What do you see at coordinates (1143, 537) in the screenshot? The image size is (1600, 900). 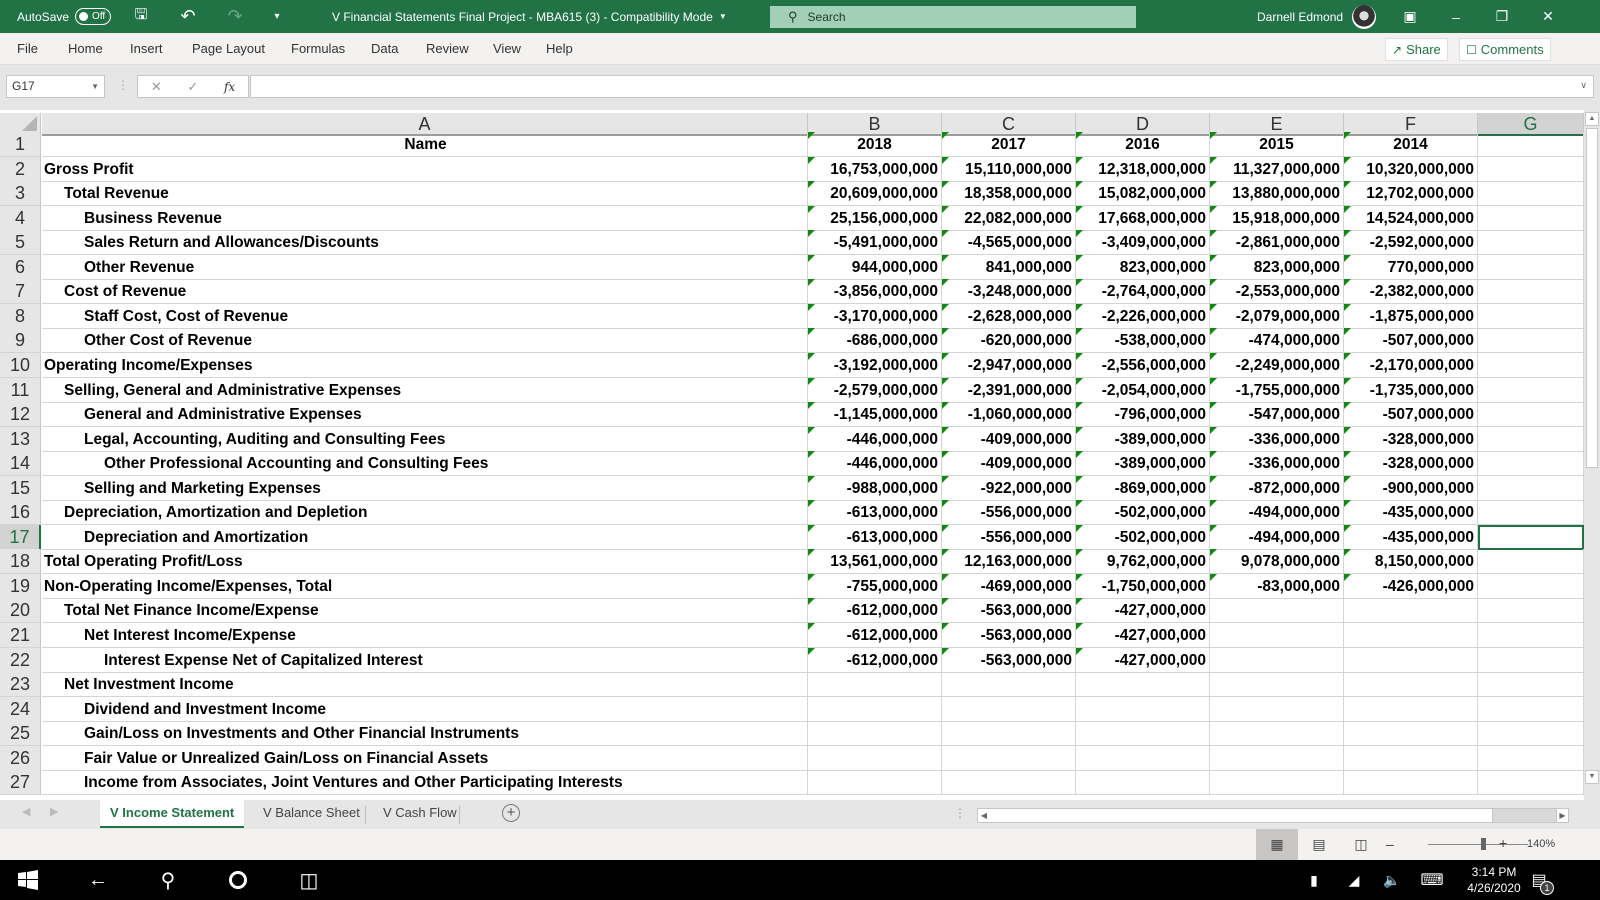 I see `cell-value-d: -502,000,000` at bounding box center [1143, 537].